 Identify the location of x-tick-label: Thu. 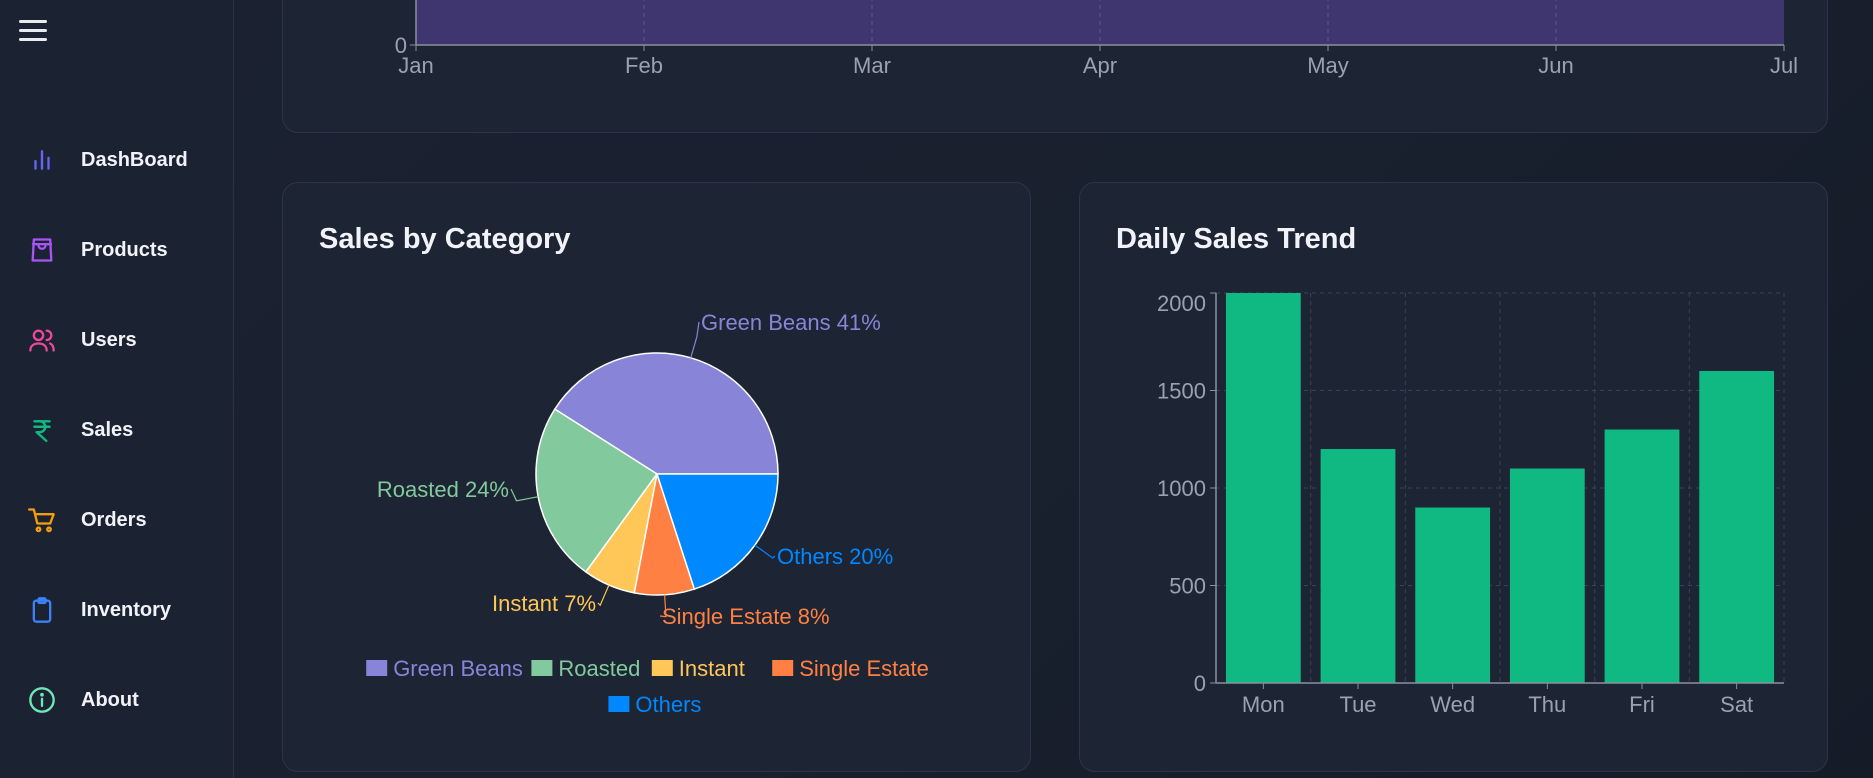
(1547, 704).